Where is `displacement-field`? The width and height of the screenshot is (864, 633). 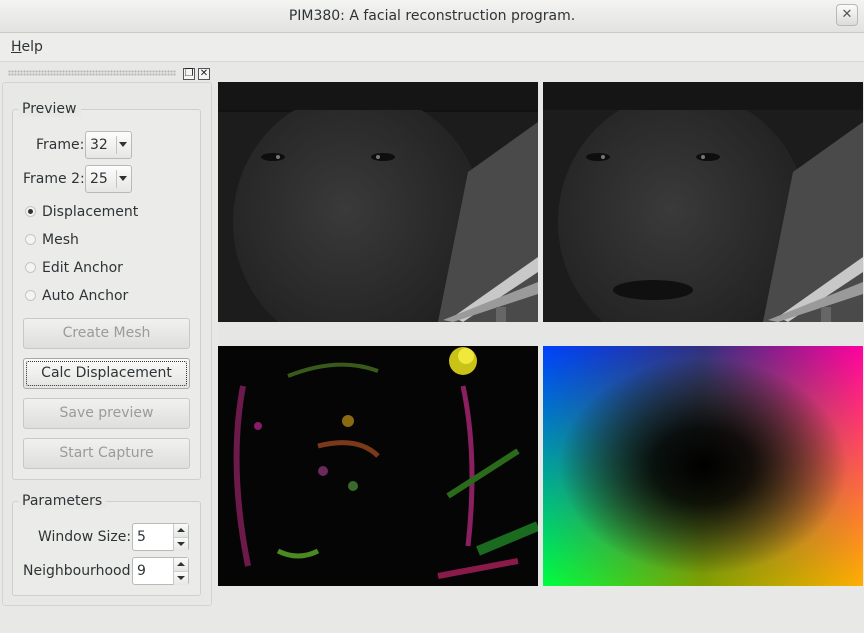 displacement-field is located at coordinates (378, 466).